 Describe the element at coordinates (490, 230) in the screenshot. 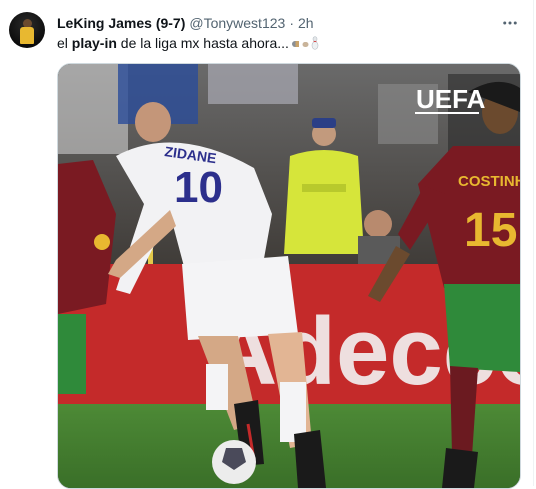

I see `costinha-number: 15` at that location.